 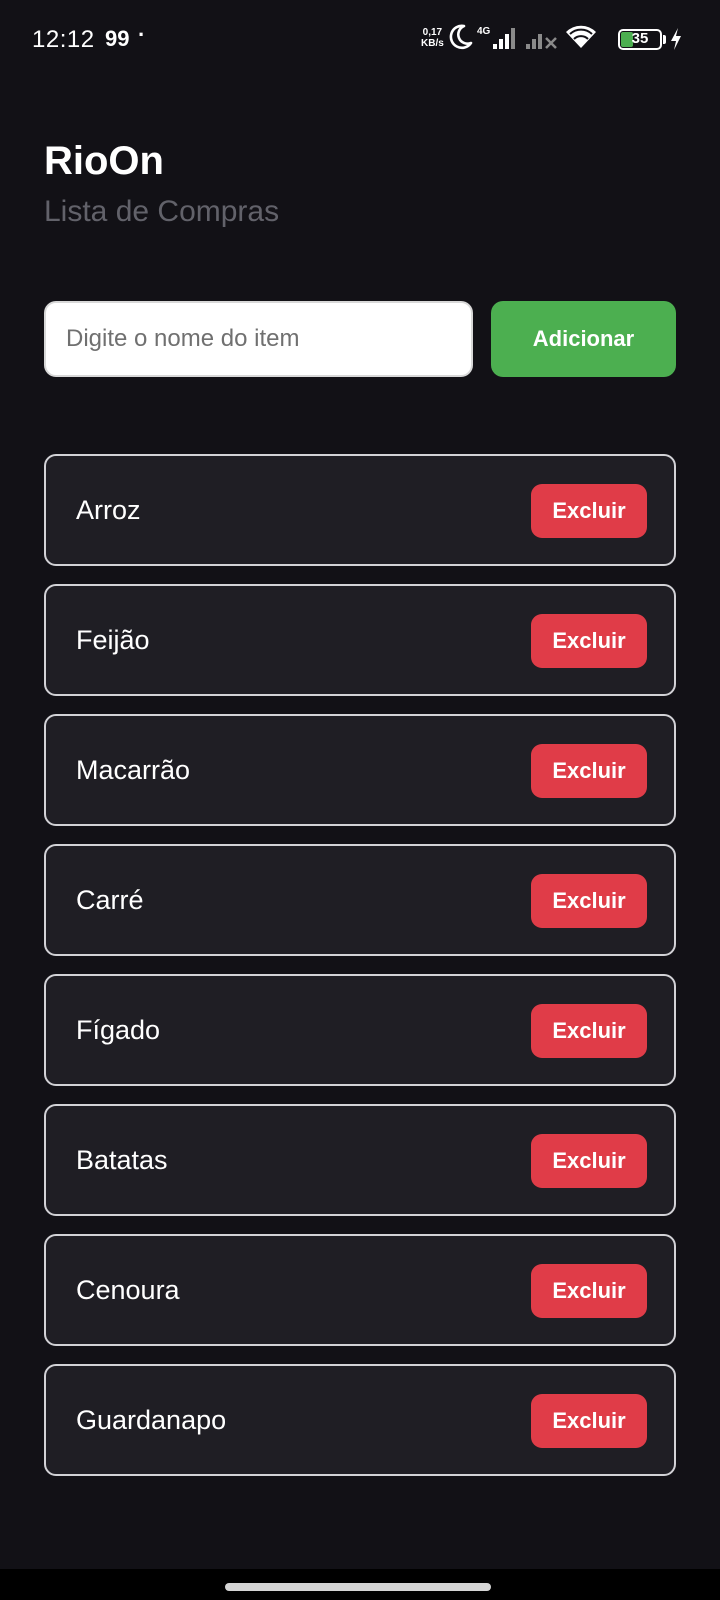 What do you see at coordinates (258, 339) in the screenshot?
I see `item-name-input` at bounding box center [258, 339].